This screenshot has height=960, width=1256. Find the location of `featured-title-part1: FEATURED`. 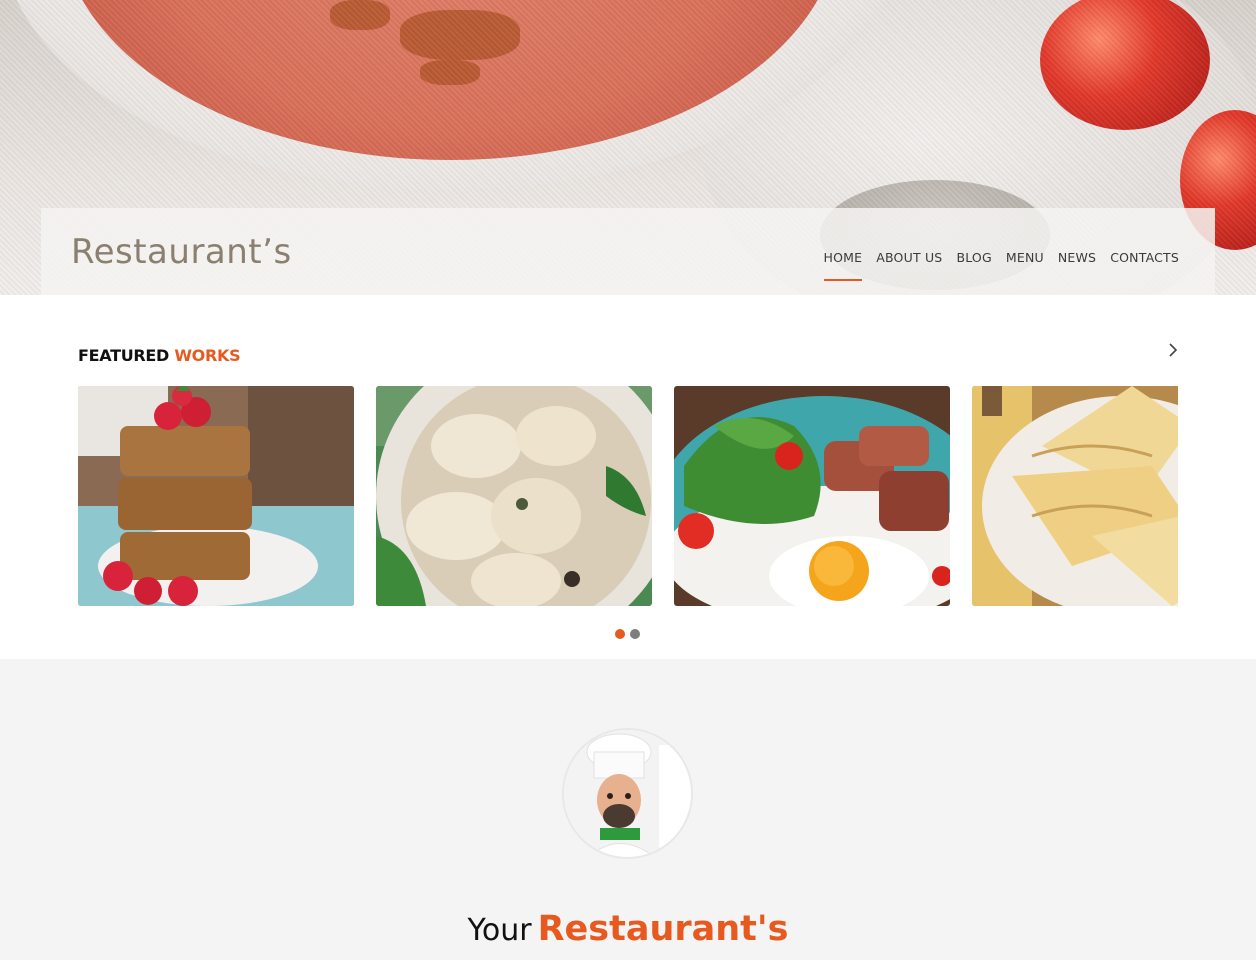

featured-title-part1: FEATURED is located at coordinates (124, 355).